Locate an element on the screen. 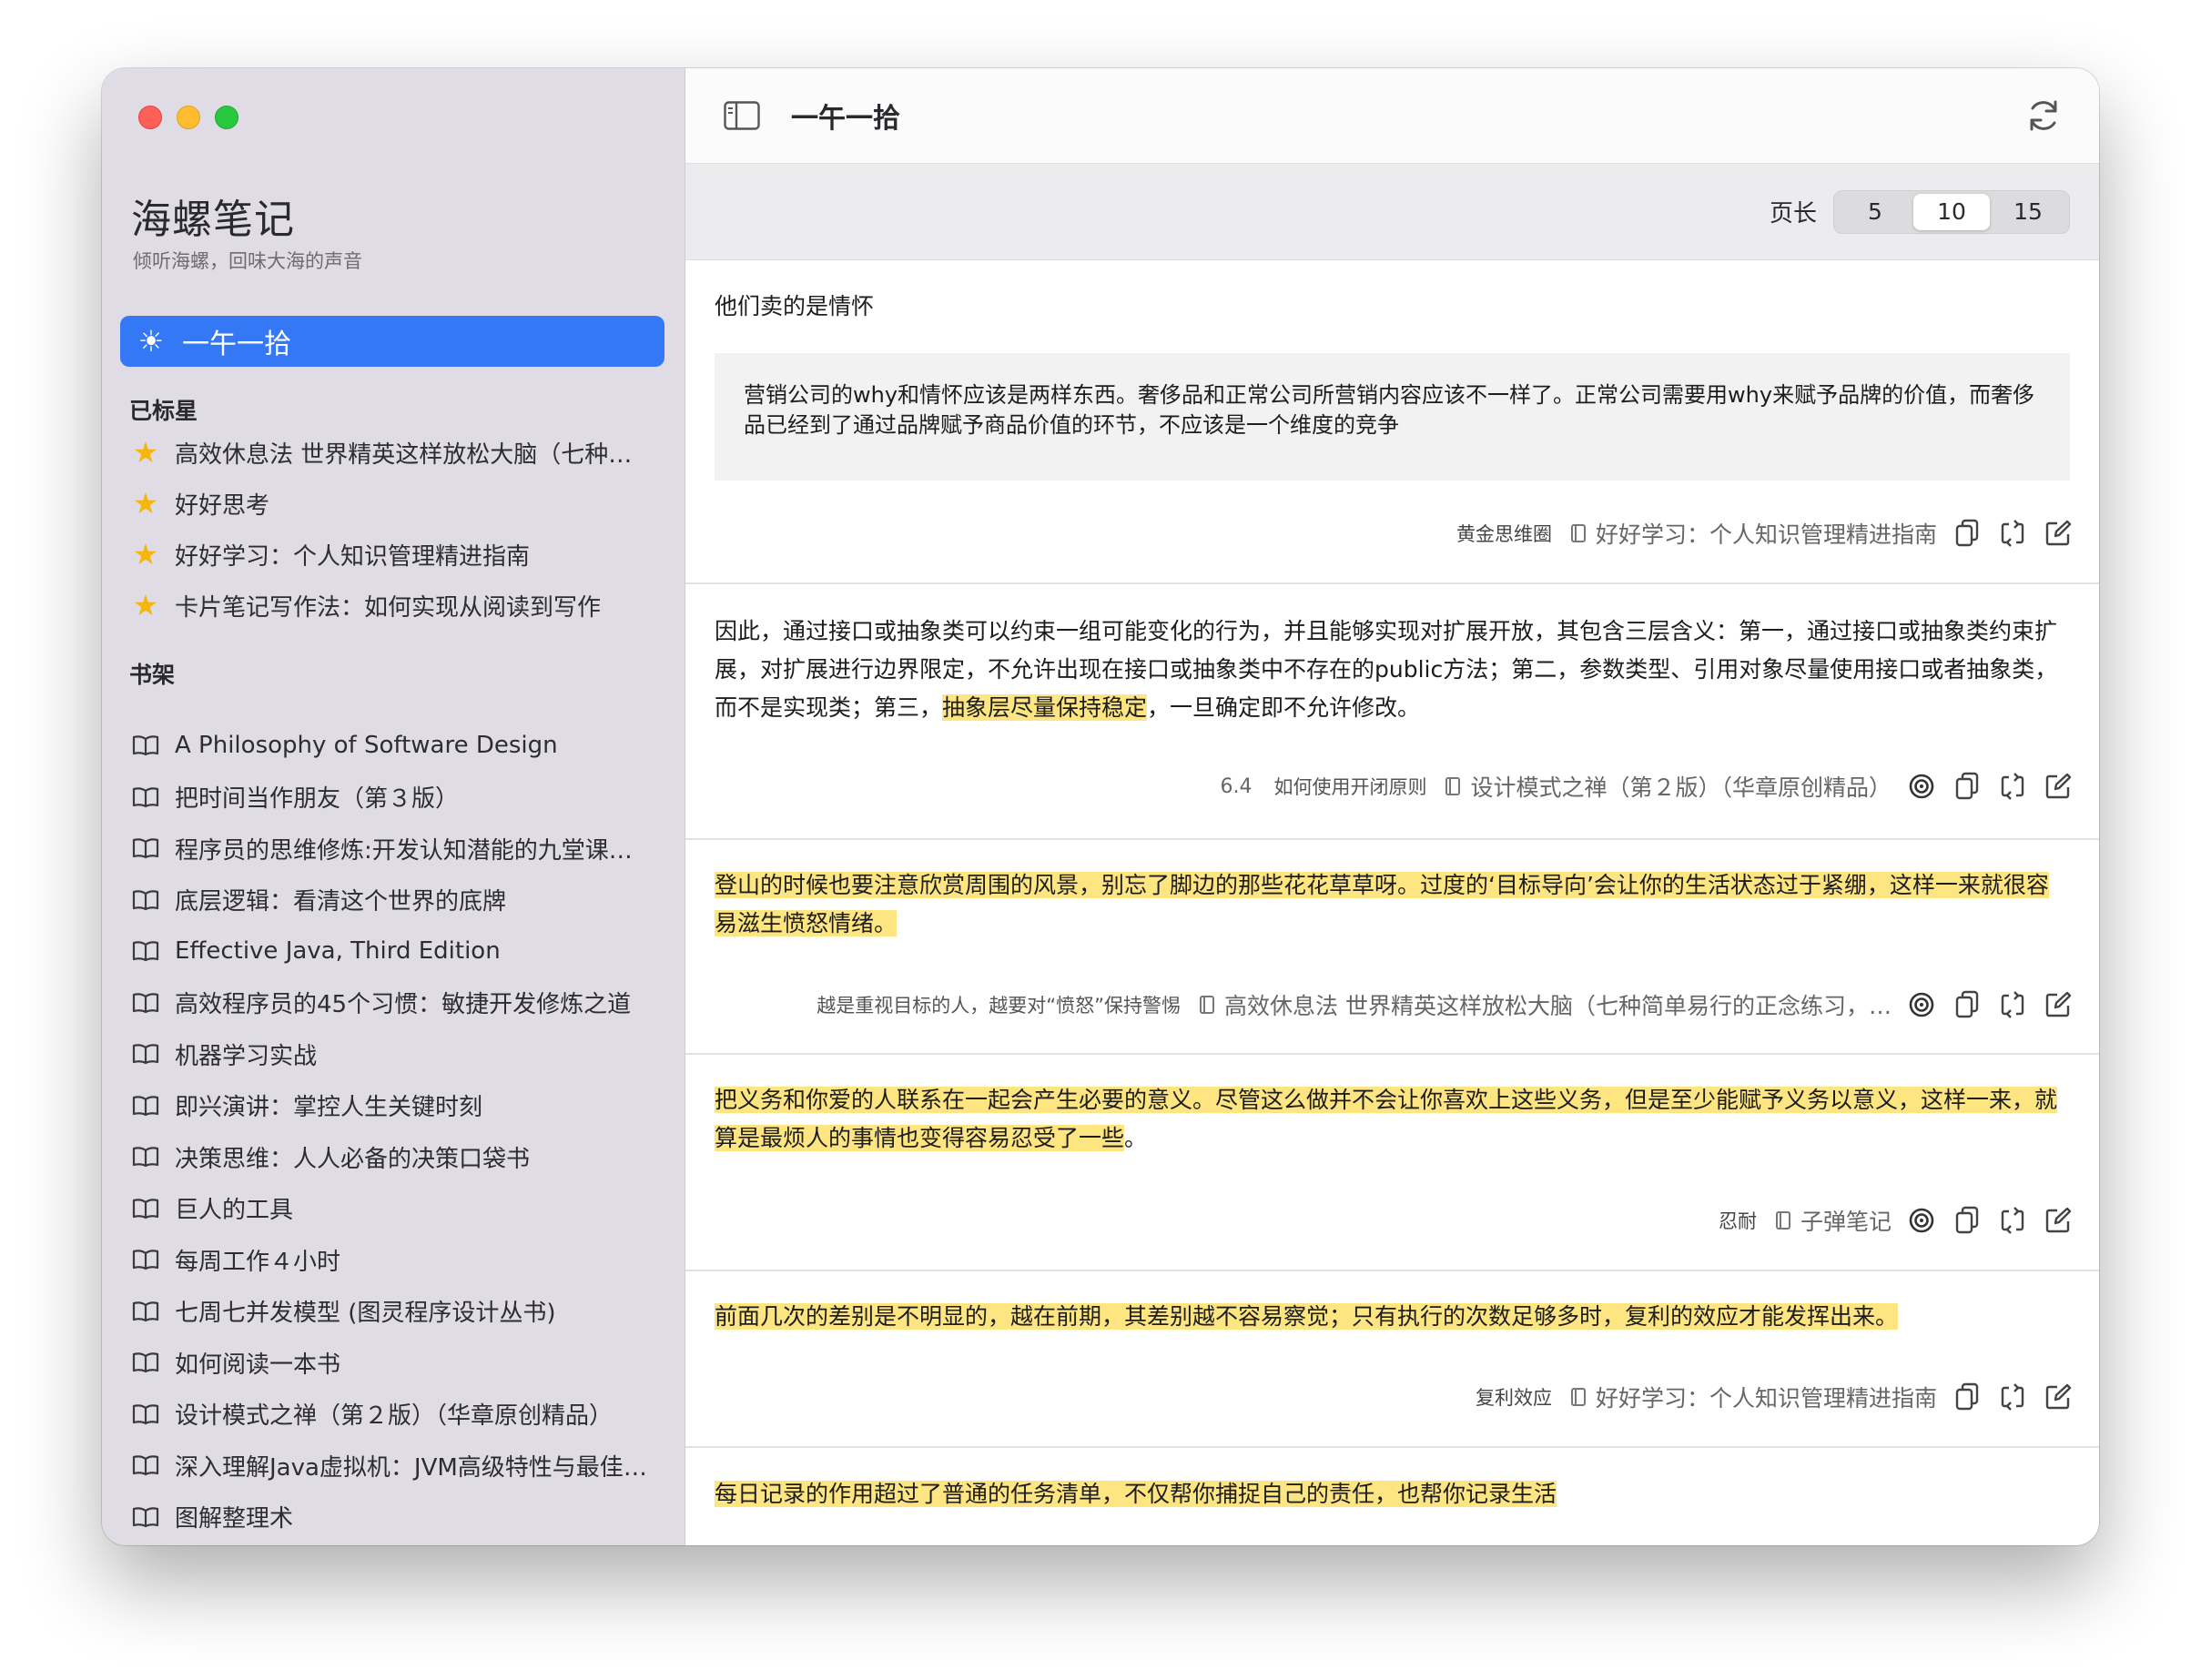 The height and width of the screenshot is (1680, 2201). starred-item: ★ 好好学习：个人知识管理精进指南 is located at coordinates (393, 554).